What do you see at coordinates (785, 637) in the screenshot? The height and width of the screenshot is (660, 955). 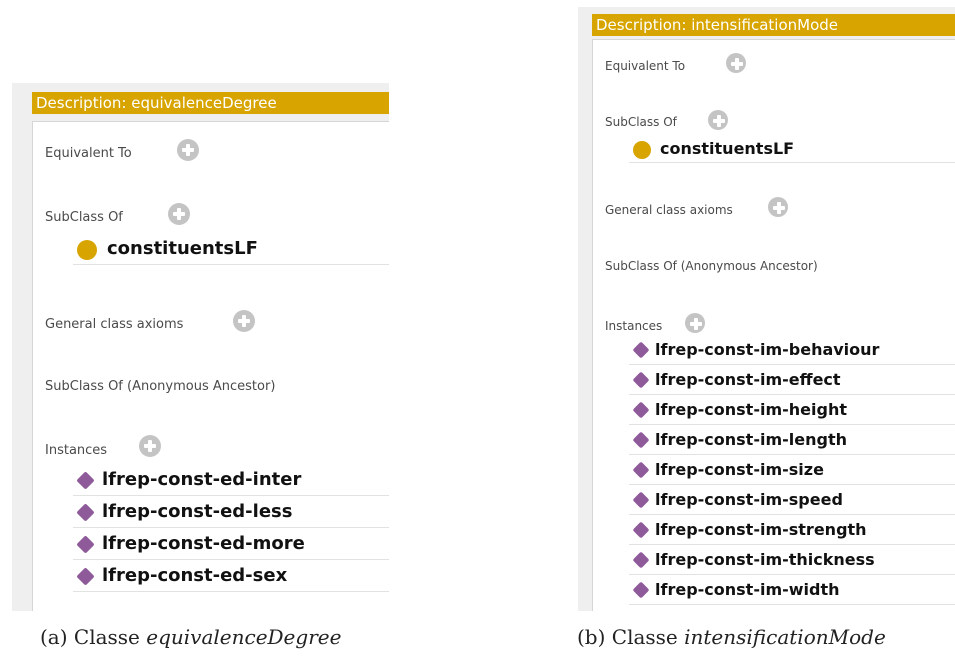 I see `caption-b-class-name: intensificationMode` at bounding box center [785, 637].